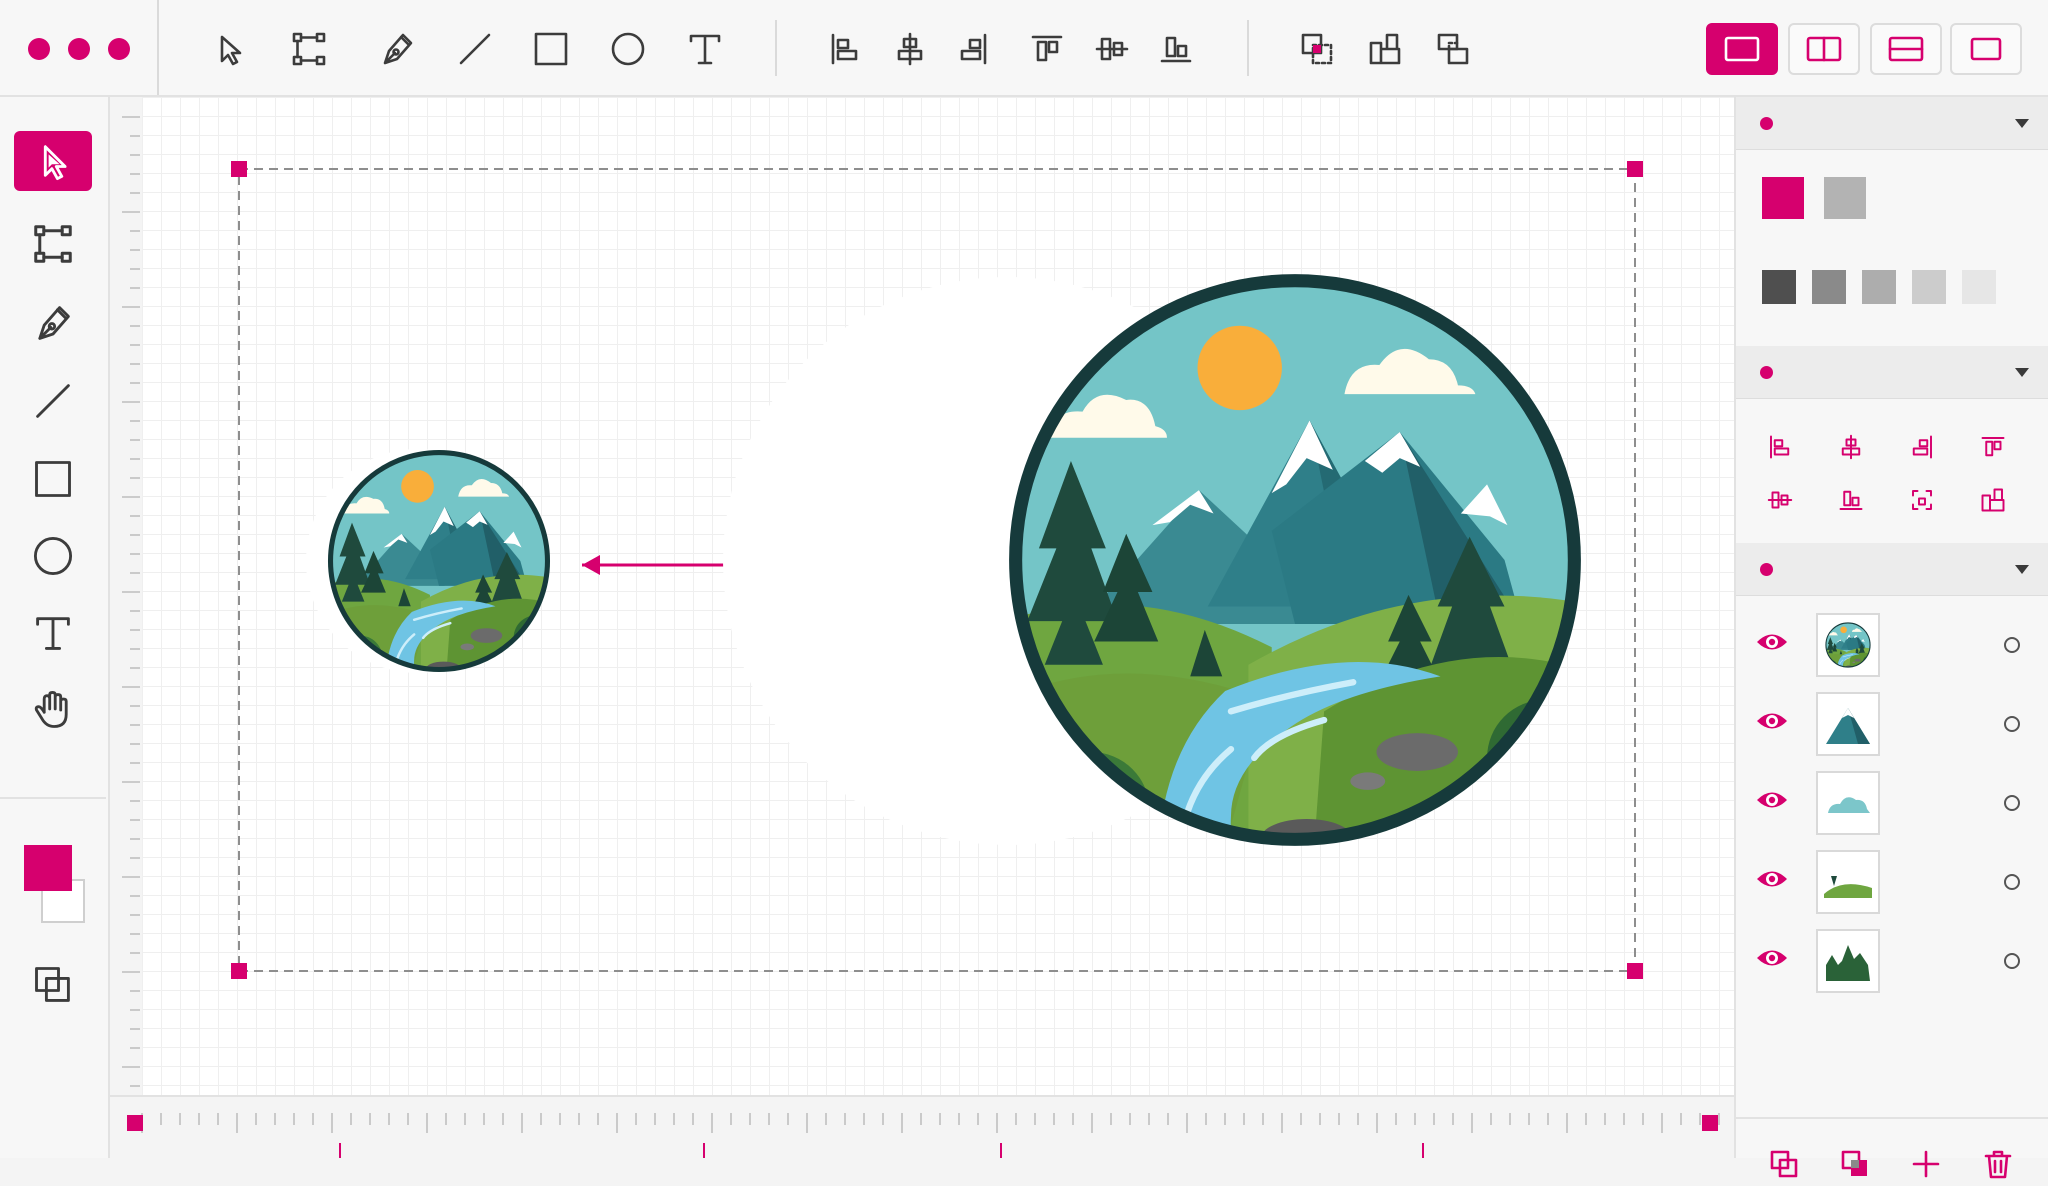 The width and height of the screenshot is (2048, 1186). I want to click on layers-section-header, so click(1892, 569).